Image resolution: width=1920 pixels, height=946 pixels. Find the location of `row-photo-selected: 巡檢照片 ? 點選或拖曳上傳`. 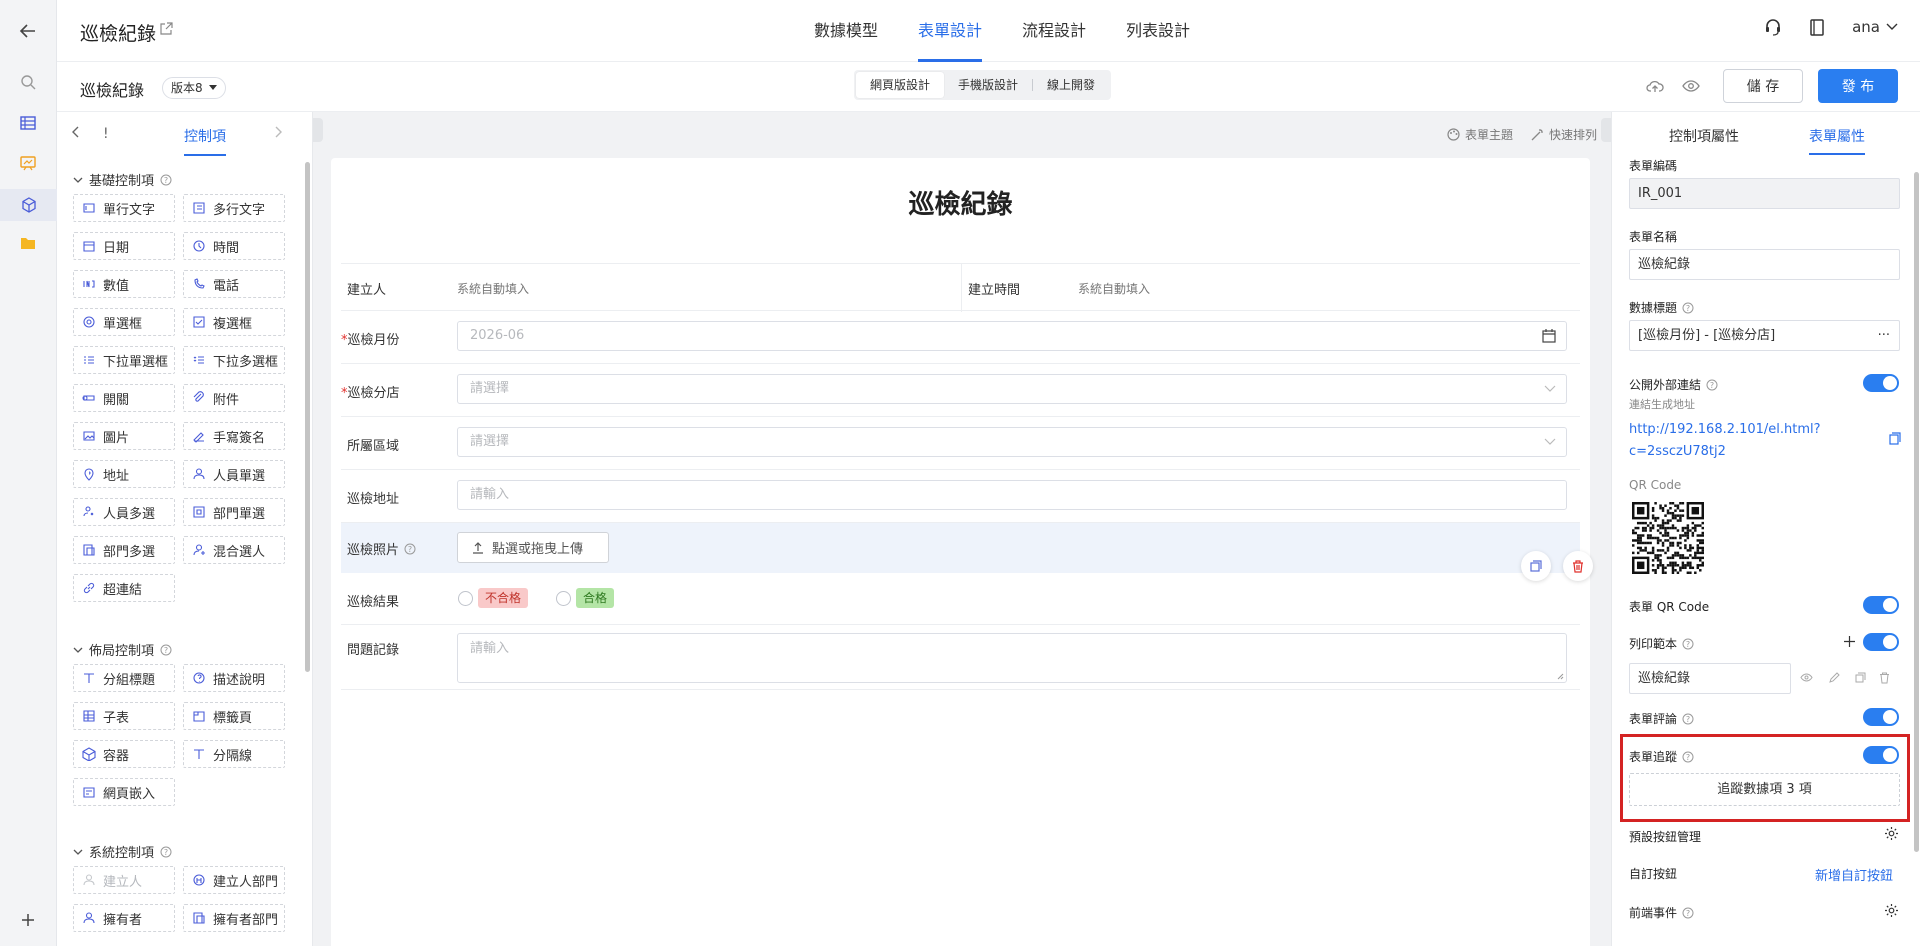

row-photo-selected: 巡檢照片 ? 點選或拖曳上傳 is located at coordinates (967, 552).